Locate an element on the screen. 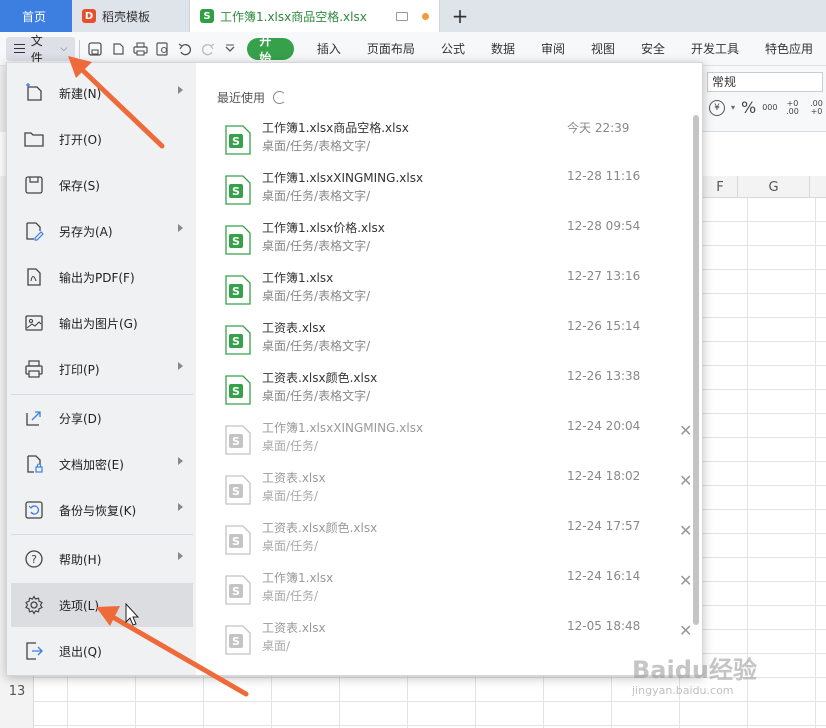  print-icon is located at coordinates (140, 49).